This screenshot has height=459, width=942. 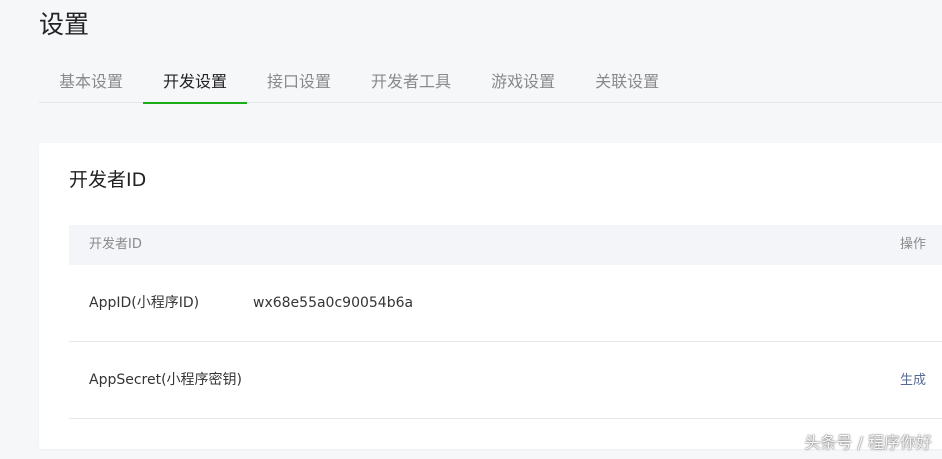 What do you see at coordinates (627, 81) in the screenshot?
I see `tab-association-settings: 关联设置` at bounding box center [627, 81].